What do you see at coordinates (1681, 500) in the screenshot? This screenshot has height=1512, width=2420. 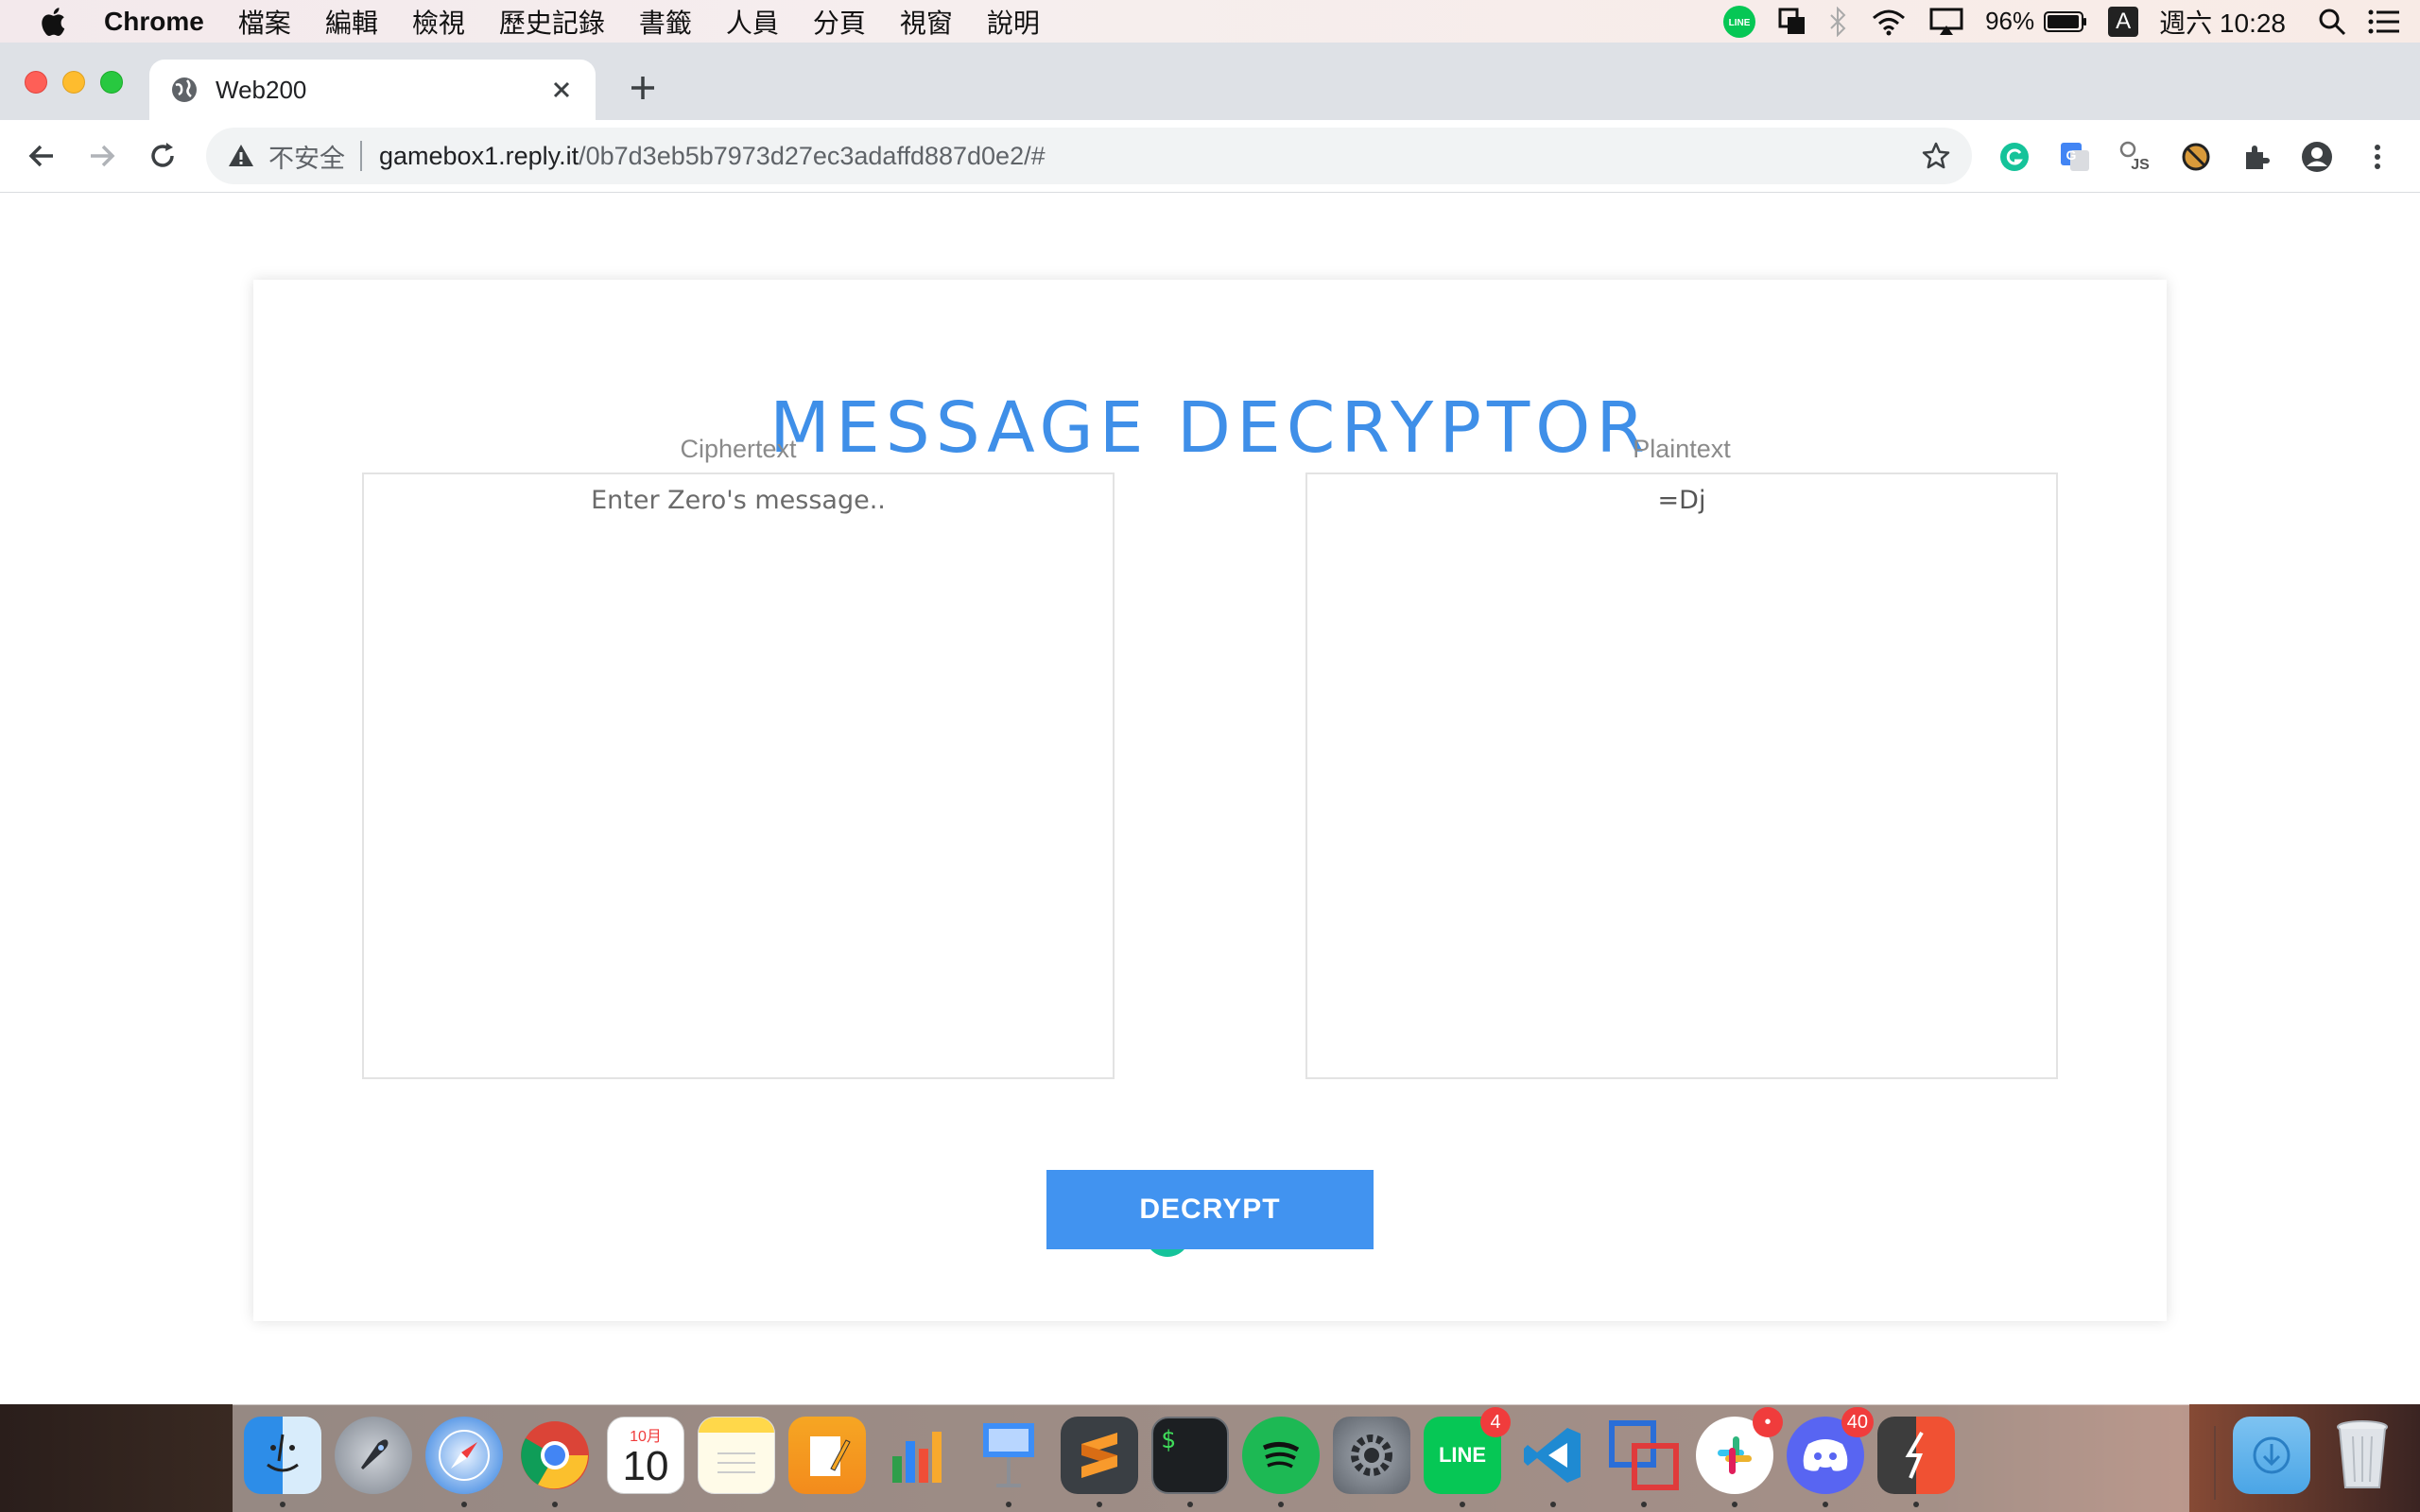 I see `plaintext-value: =Dj` at bounding box center [1681, 500].